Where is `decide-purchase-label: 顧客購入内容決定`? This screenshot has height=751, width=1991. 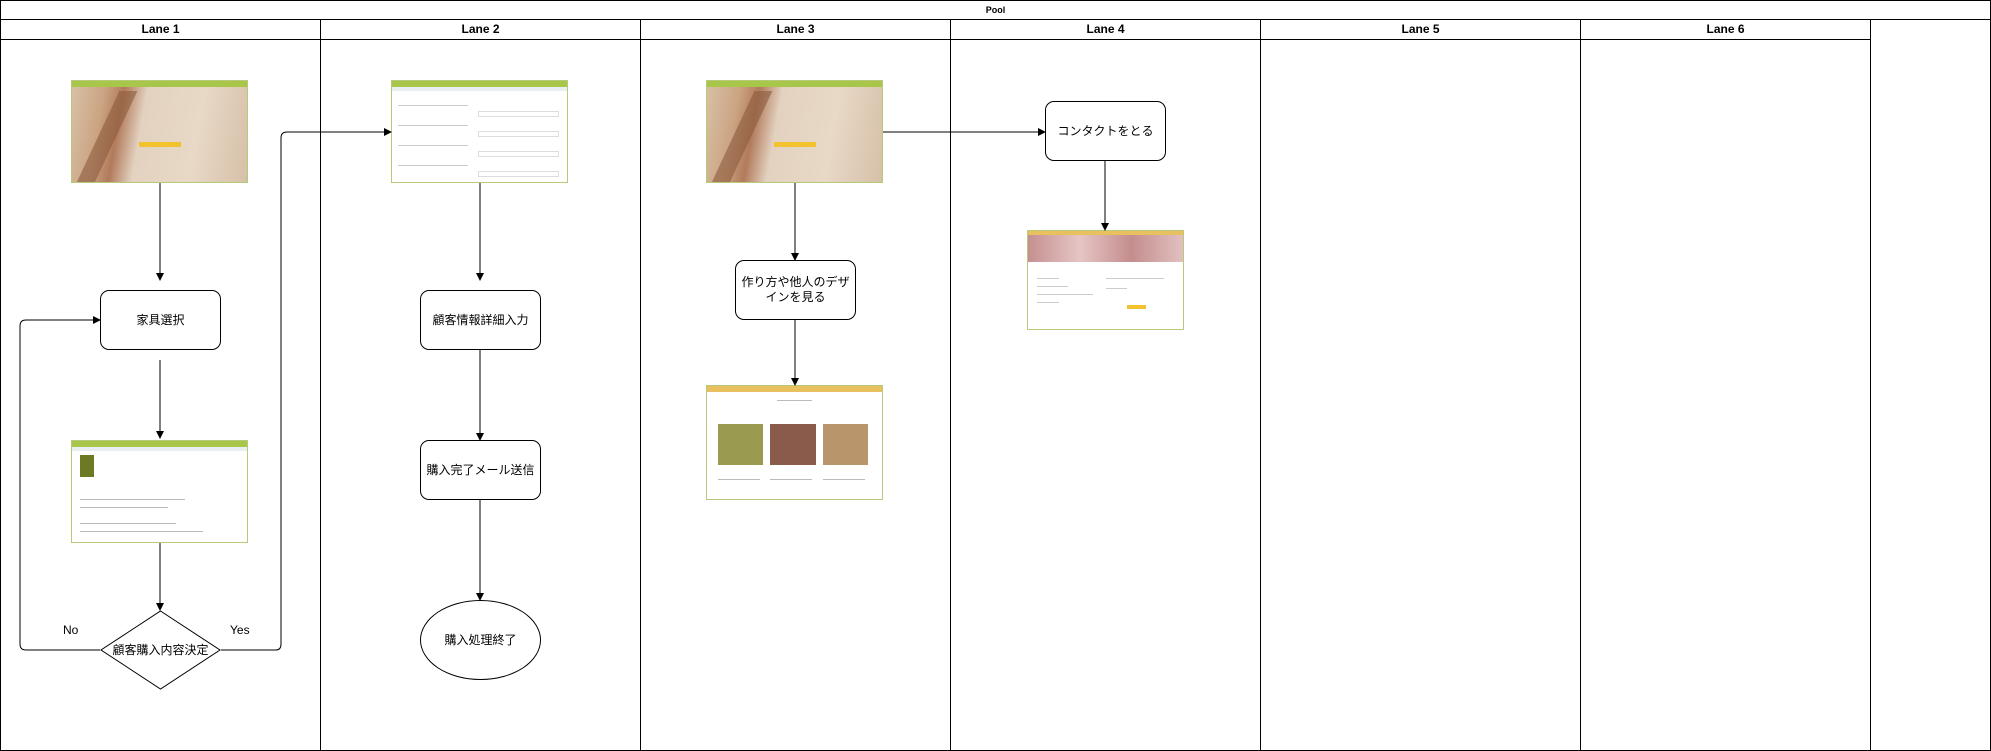 decide-purchase-label: 顧客購入内容決定 is located at coordinates (160, 649).